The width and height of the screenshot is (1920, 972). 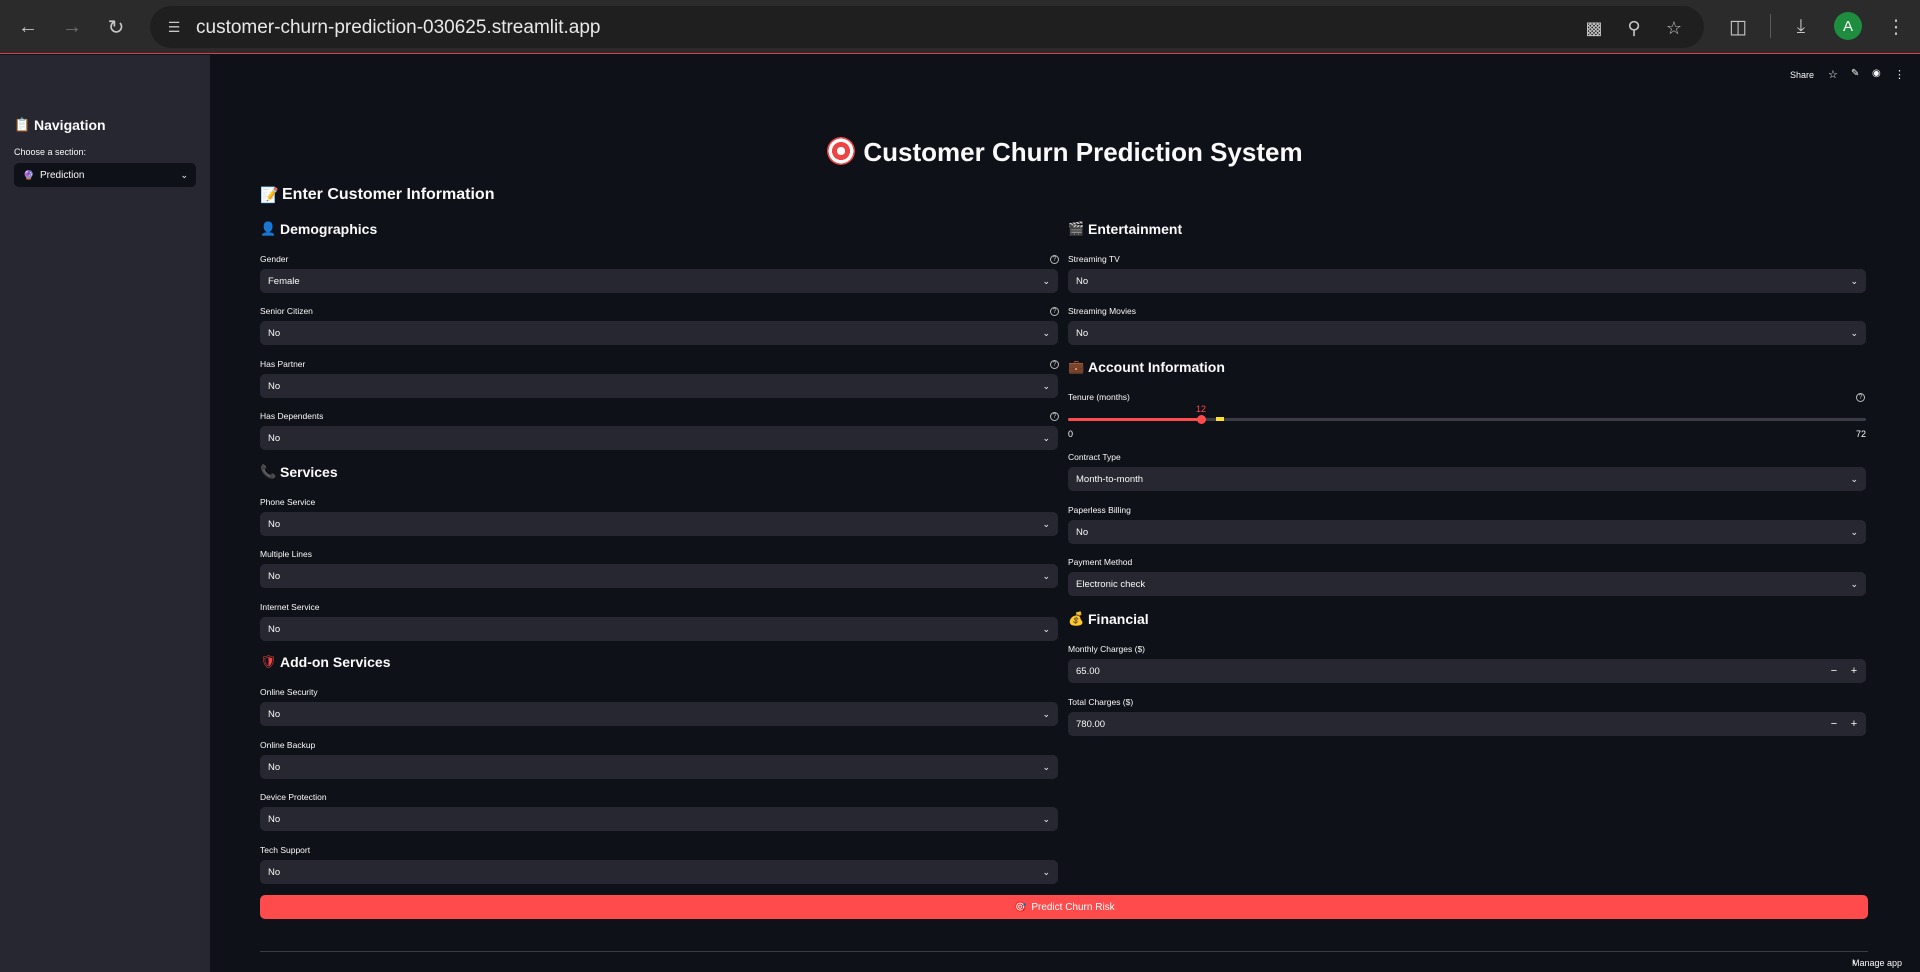 I want to click on paperless-select: No ⌄, so click(x=1467, y=532).